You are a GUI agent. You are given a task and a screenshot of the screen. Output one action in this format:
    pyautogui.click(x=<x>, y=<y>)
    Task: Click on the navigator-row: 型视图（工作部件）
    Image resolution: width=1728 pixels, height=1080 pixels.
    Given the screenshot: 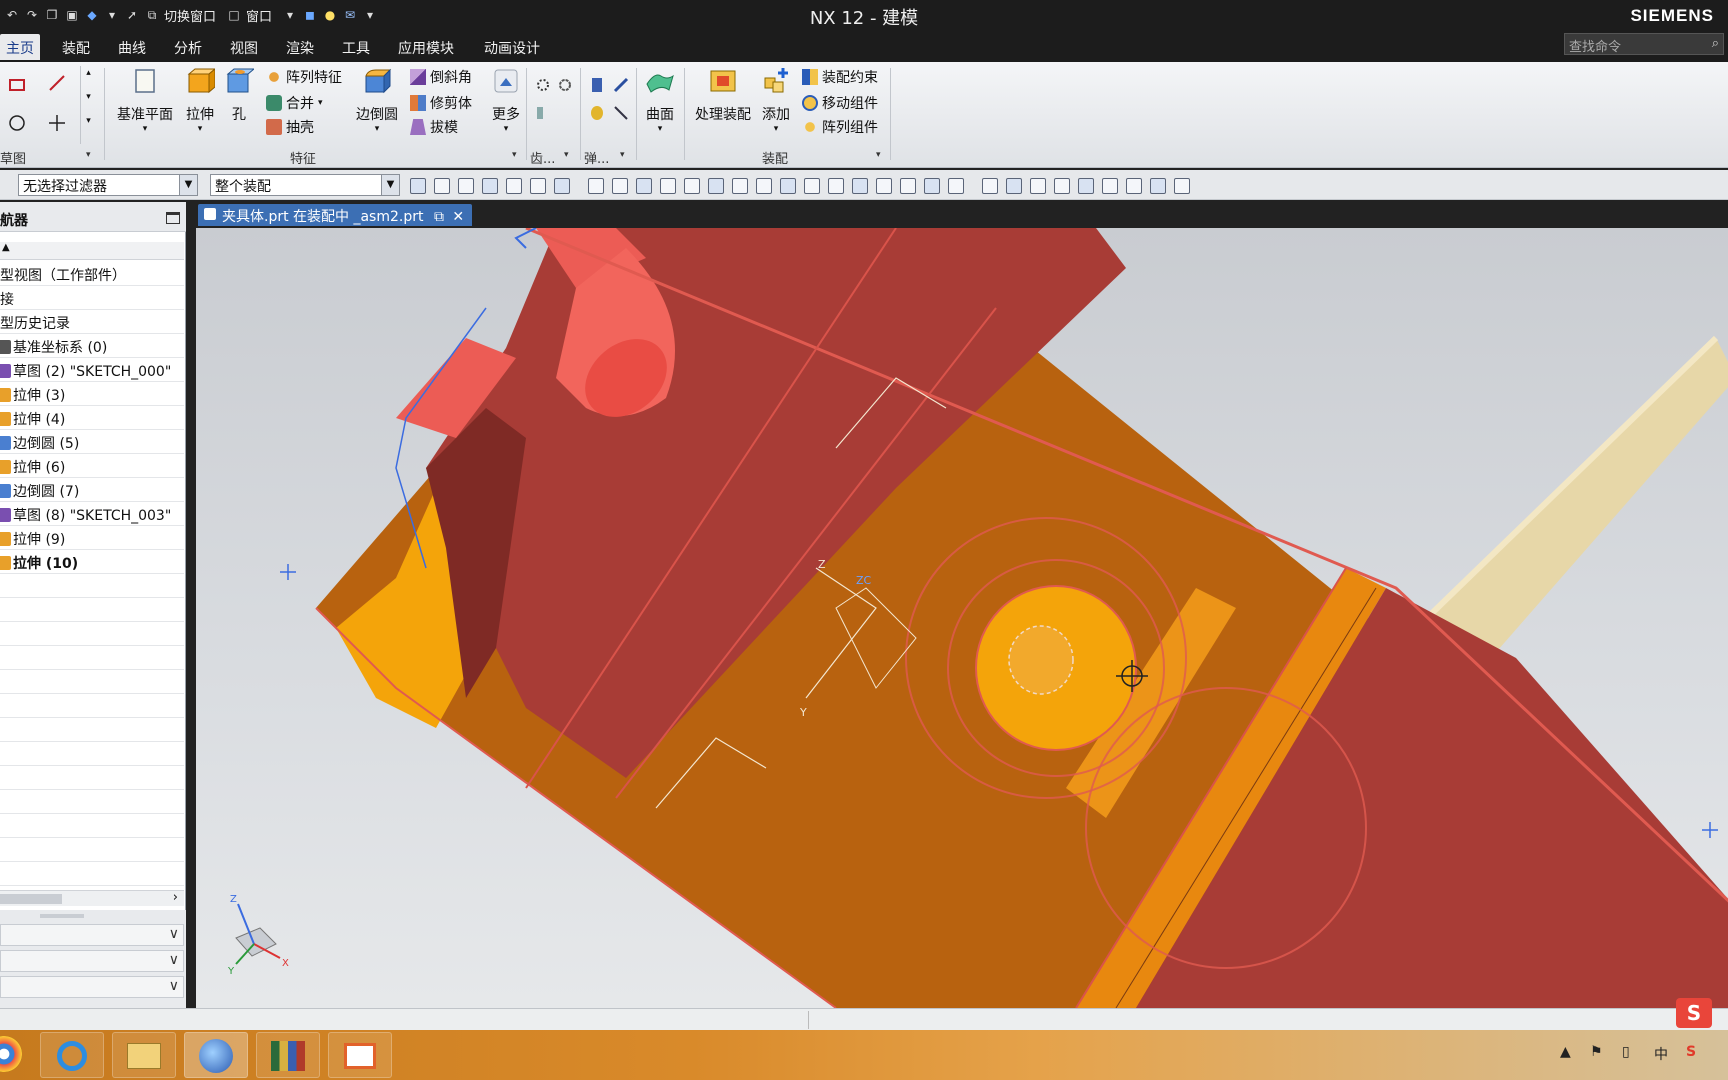 What is the action you would take?
    pyautogui.click(x=92, y=274)
    